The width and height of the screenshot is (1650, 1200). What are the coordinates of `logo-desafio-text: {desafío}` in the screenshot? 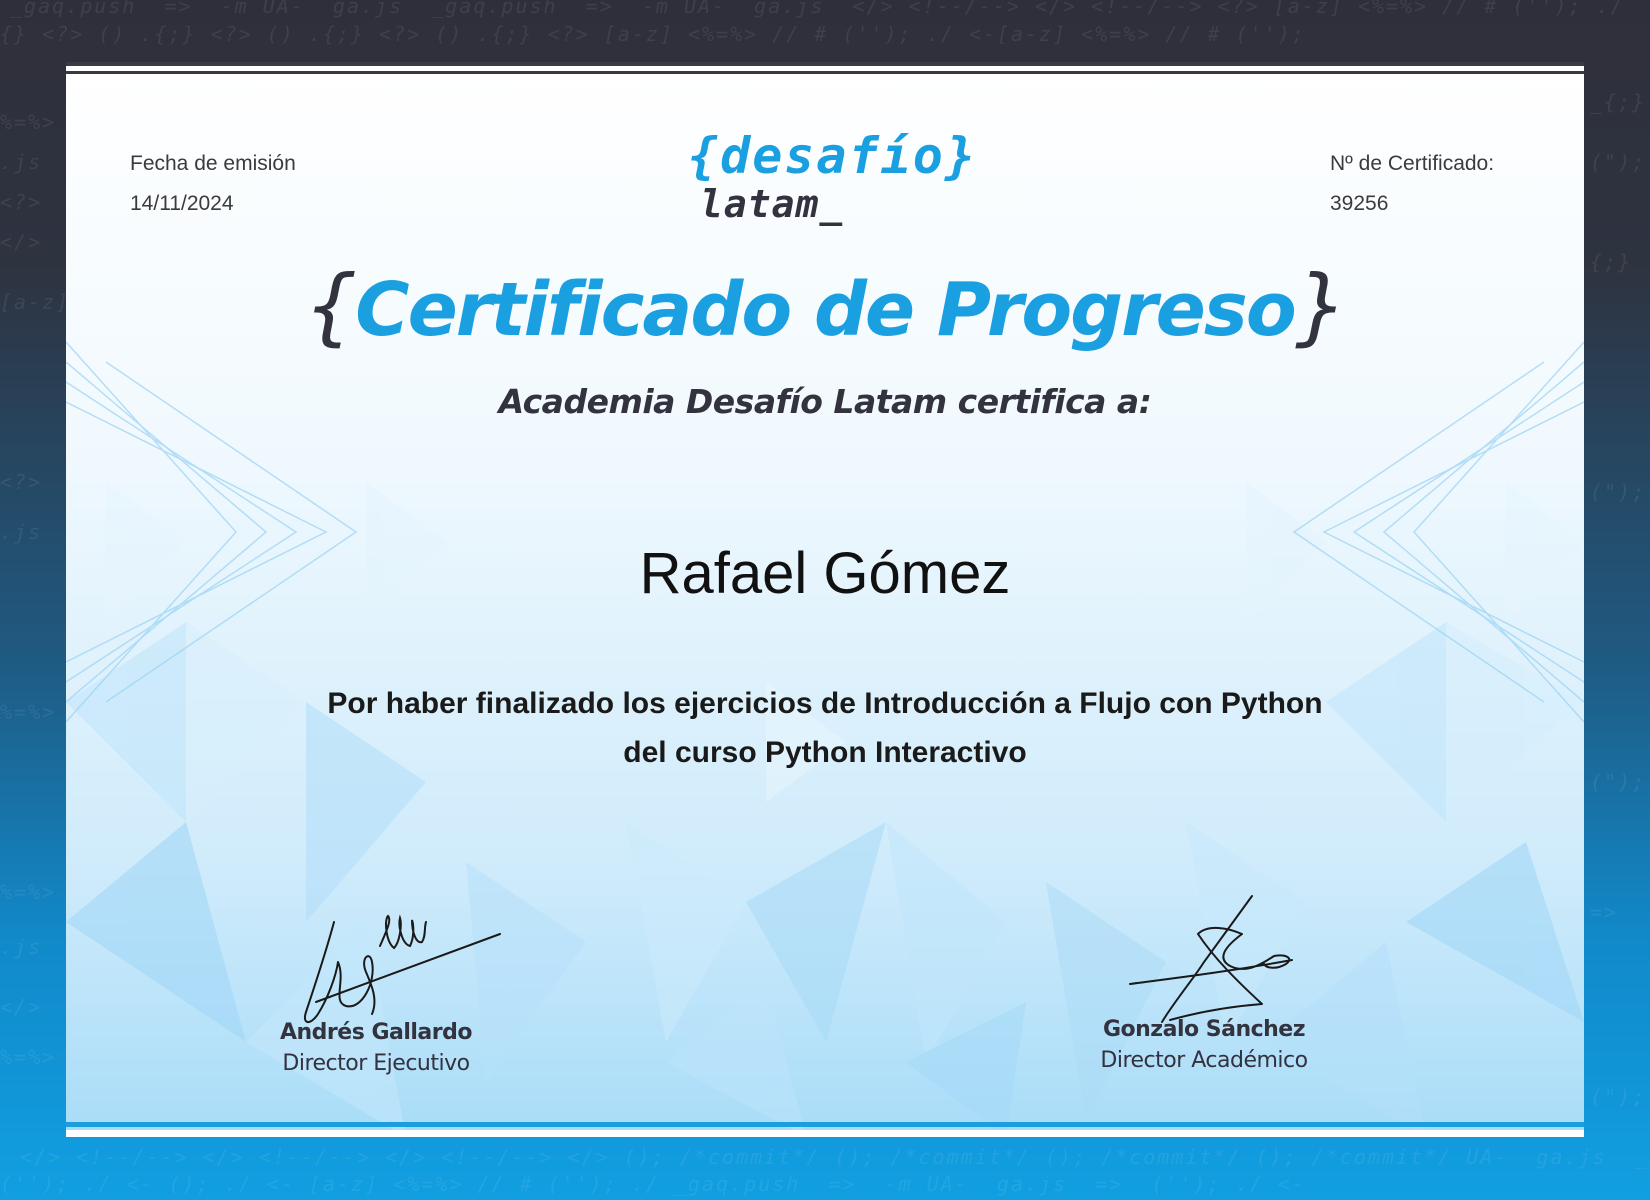 It's located at (832, 156).